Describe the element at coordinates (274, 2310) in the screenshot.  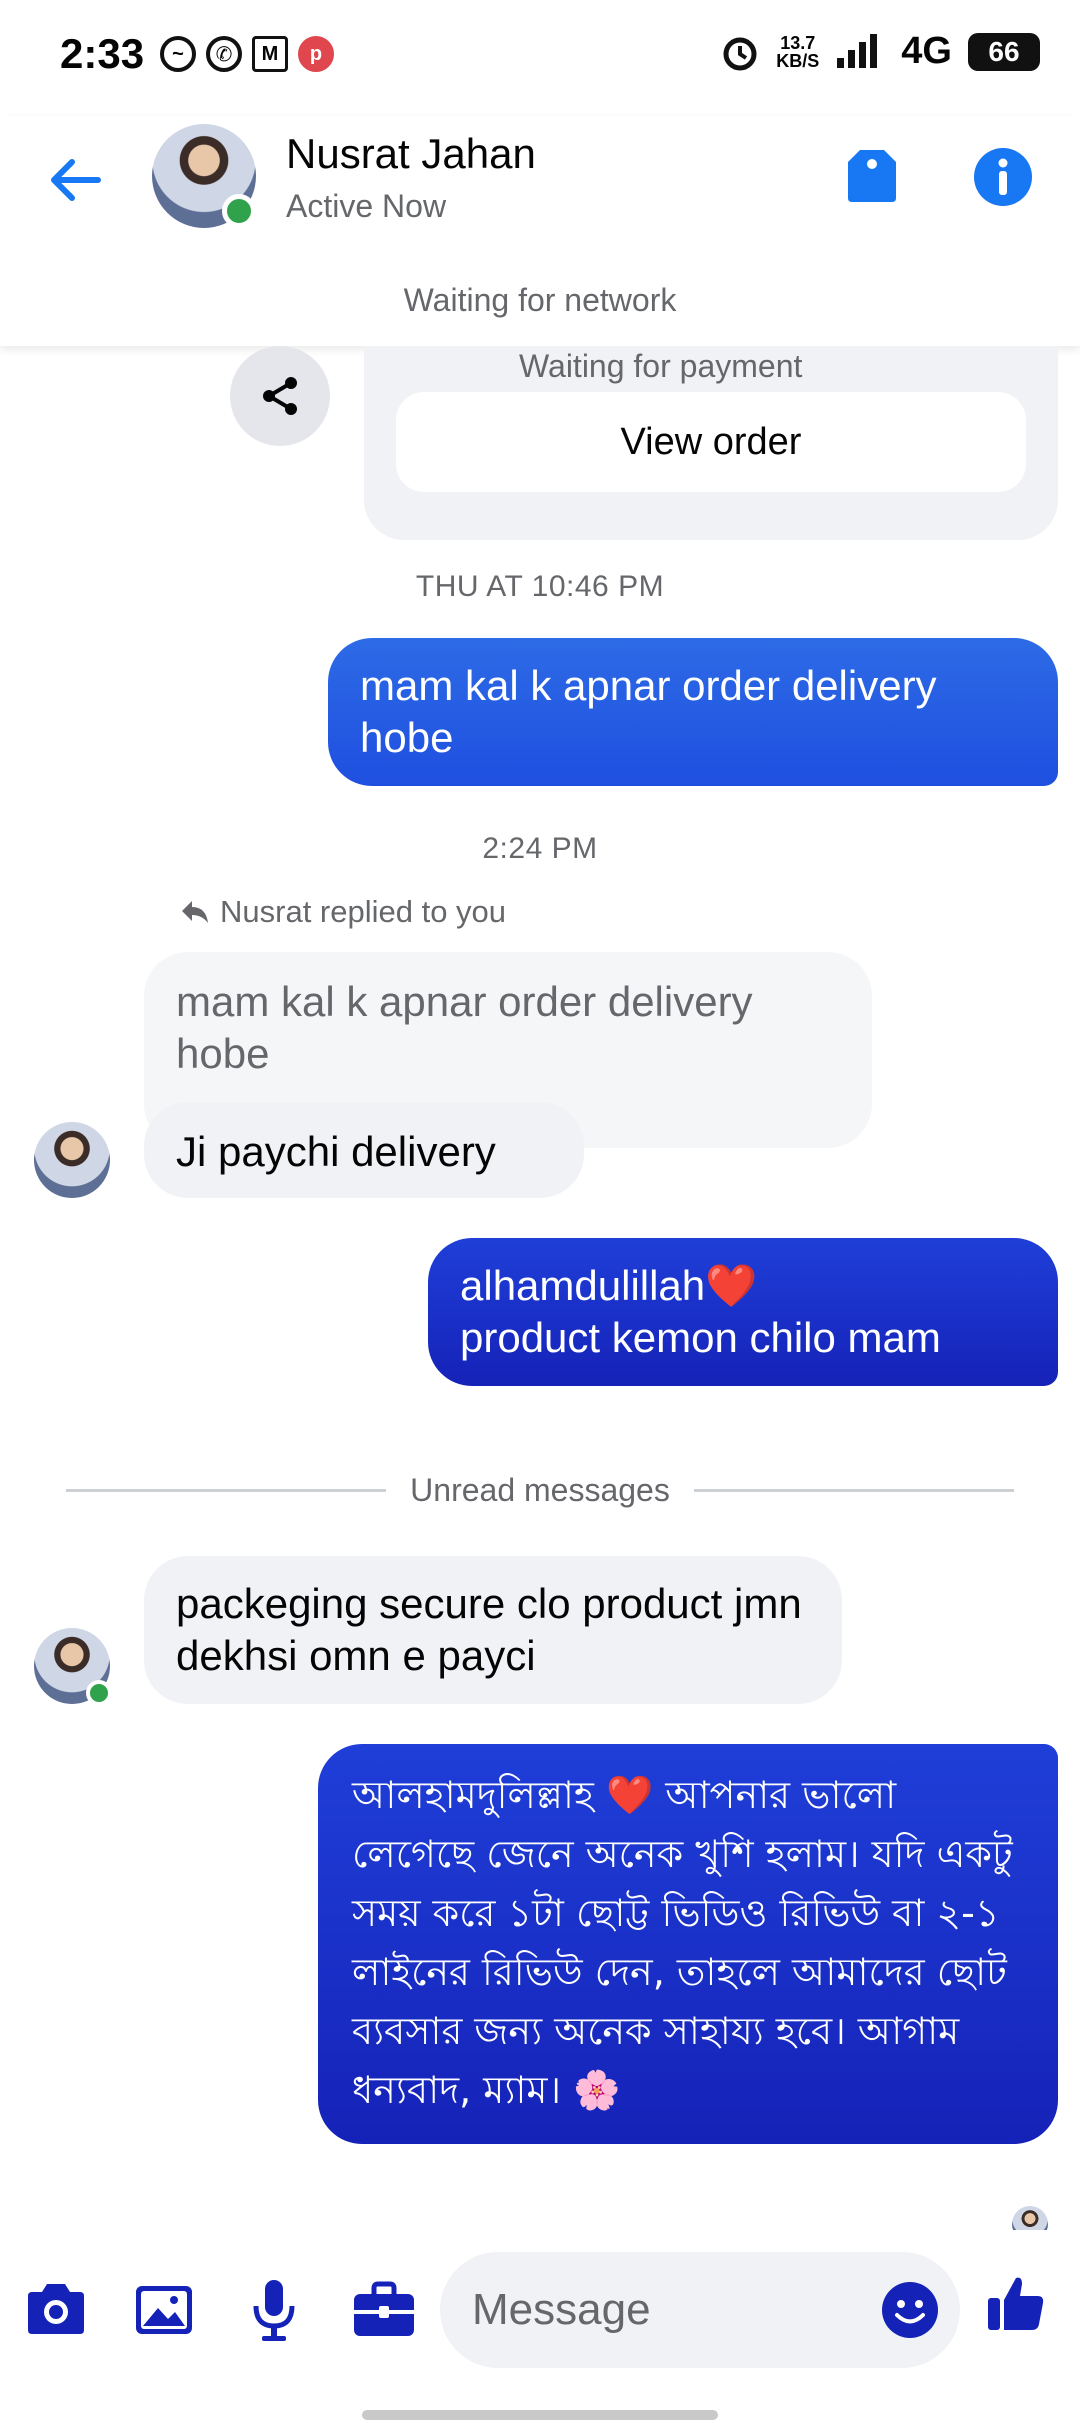
I see `microphone-icon` at that location.